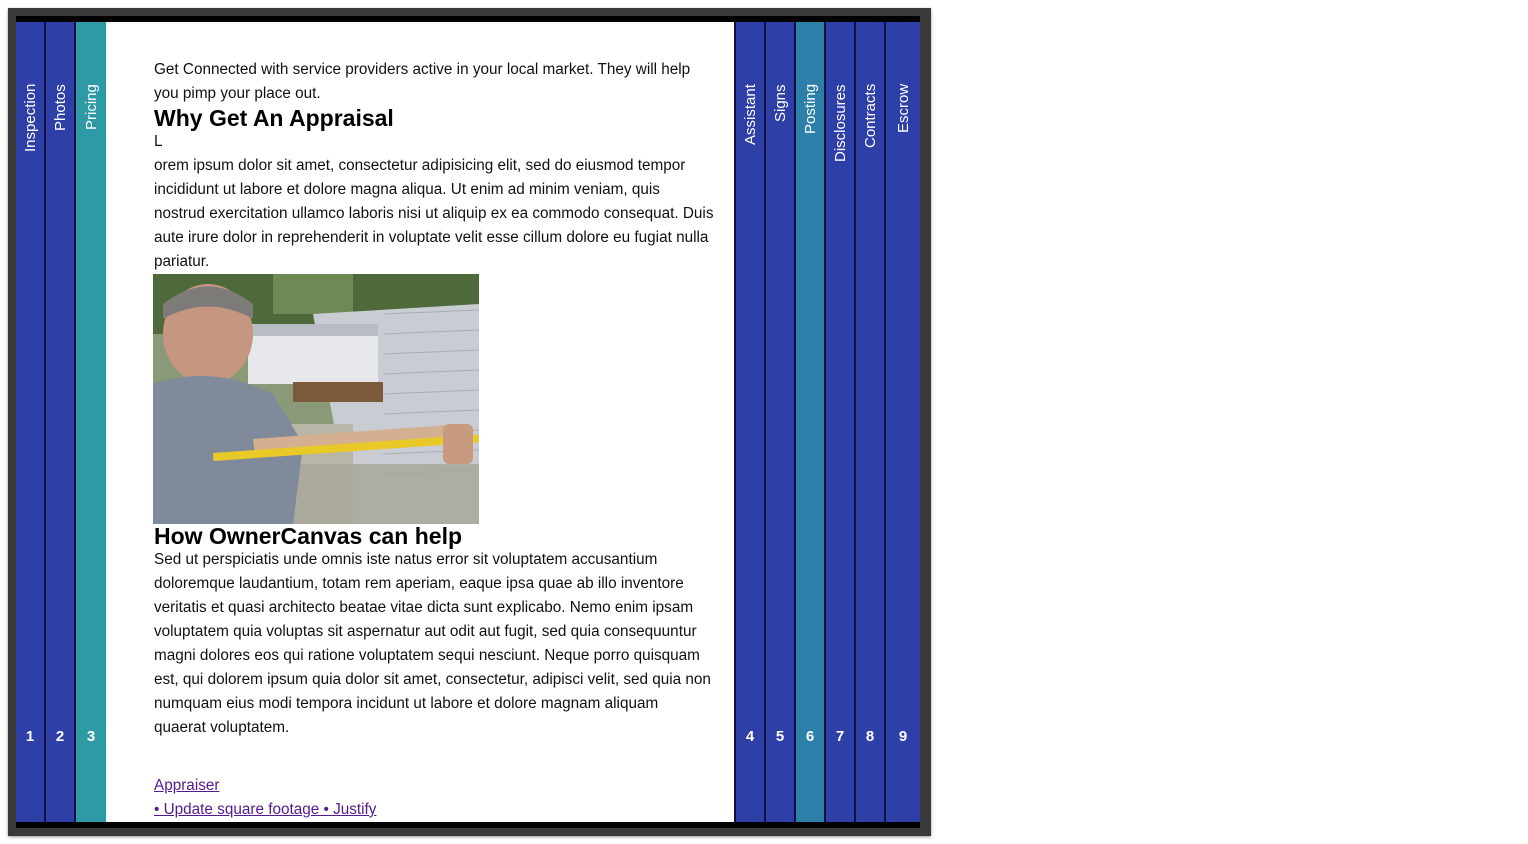  What do you see at coordinates (903, 736) in the screenshot?
I see `tab-number: 9` at bounding box center [903, 736].